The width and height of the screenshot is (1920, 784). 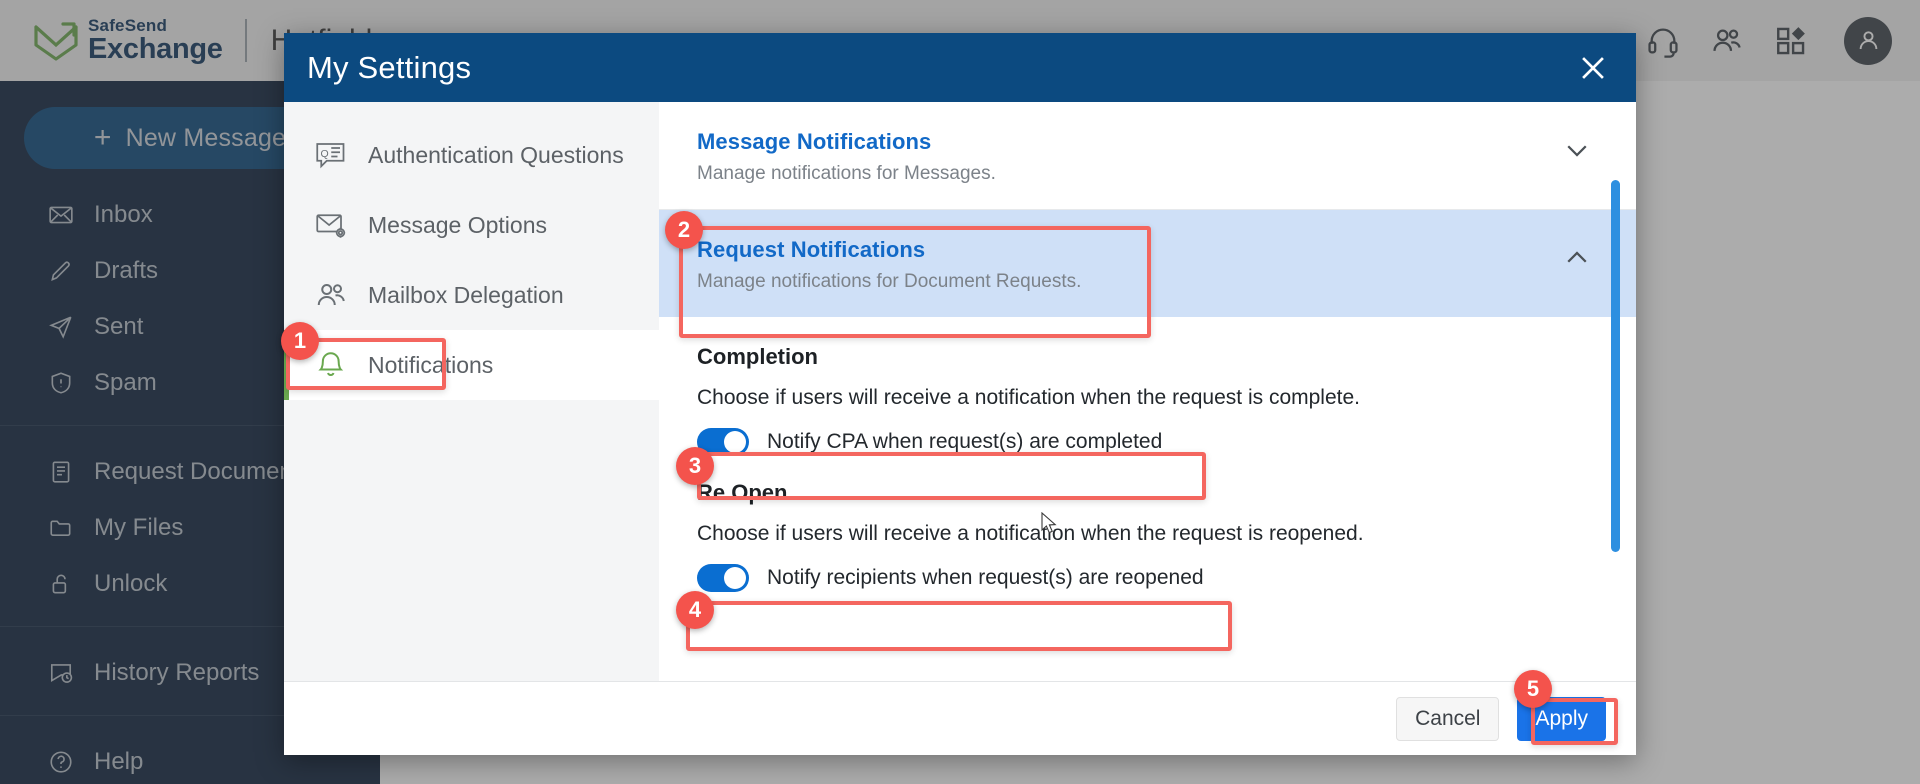 What do you see at coordinates (1577, 151) in the screenshot?
I see `chevron-down-icon` at bounding box center [1577, 151].